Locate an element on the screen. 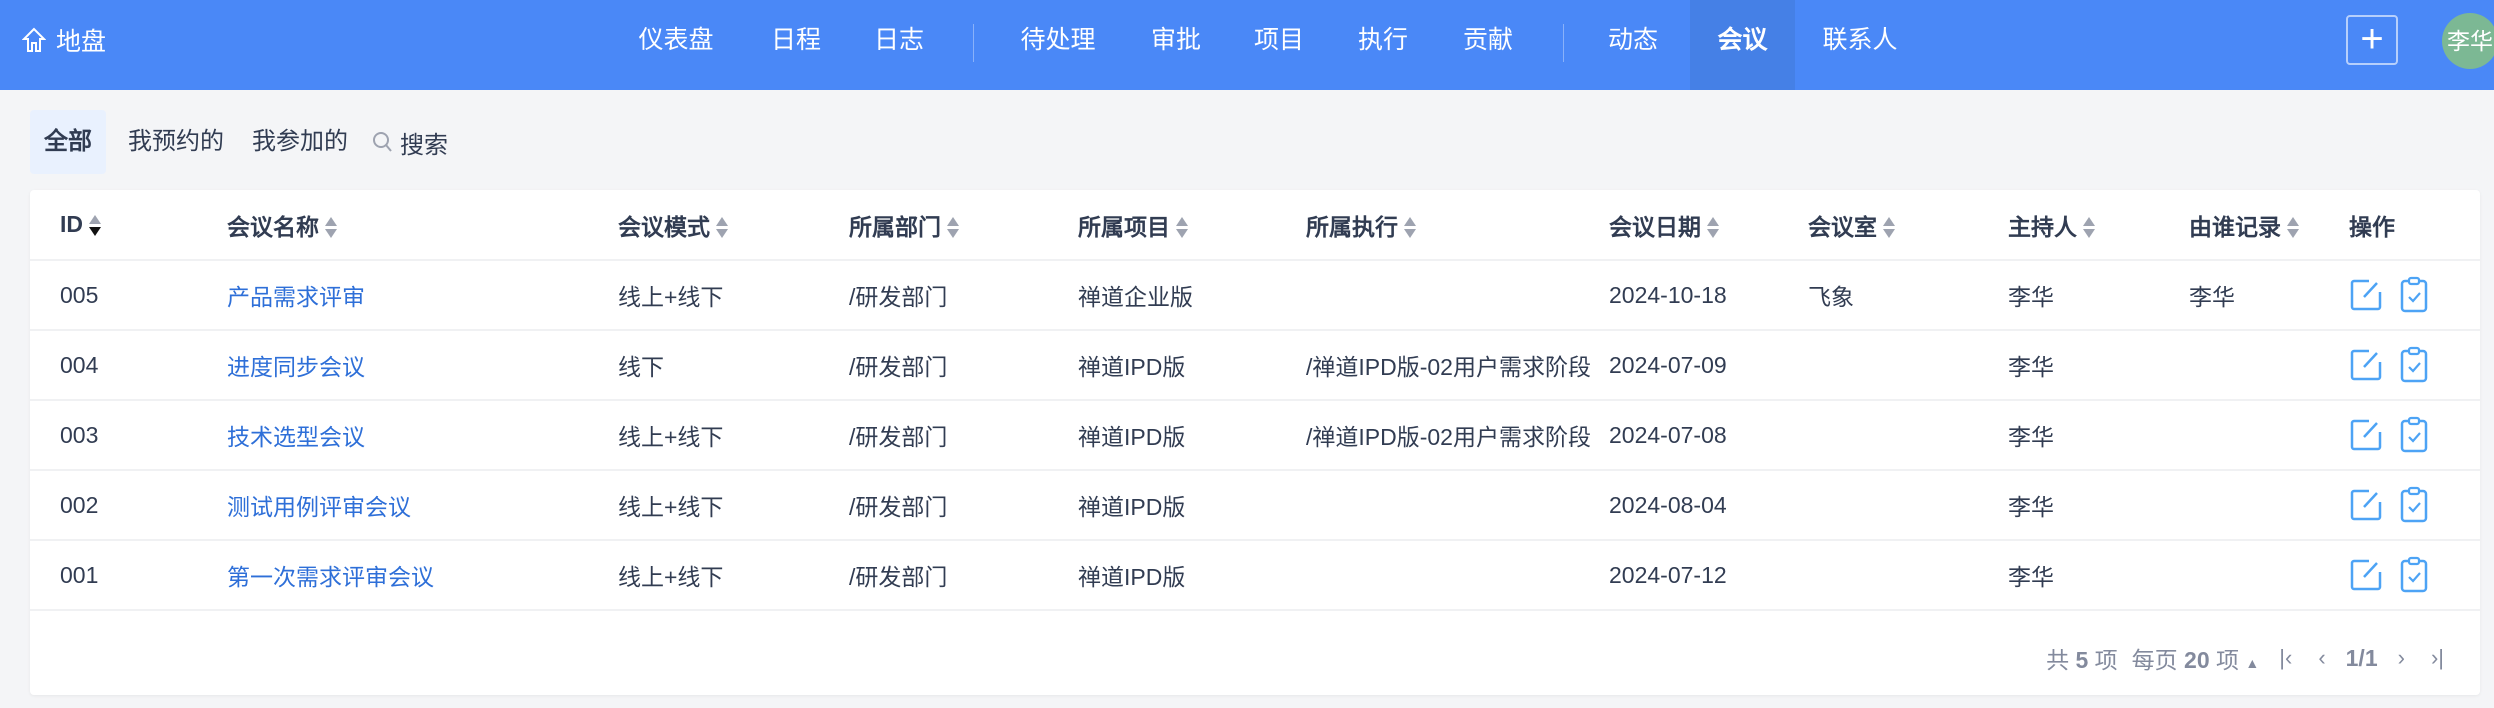 The width and height of the screenshot is (2494, 708). plus-icon: + is located at coordinates (2372, 39).